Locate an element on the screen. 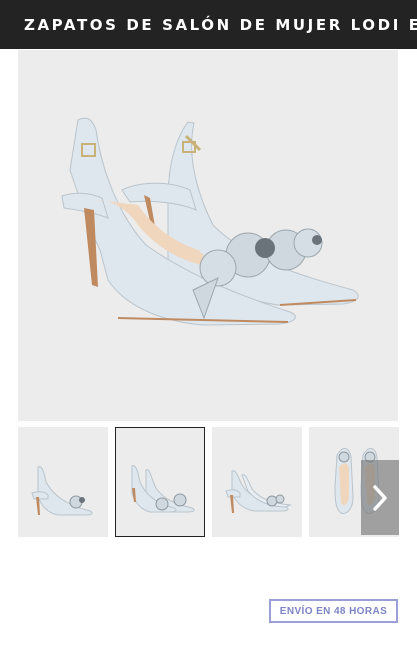 The height and width of the screenshot is (650, 417). thumbnail-1-image is located at coordinates (62, 491).